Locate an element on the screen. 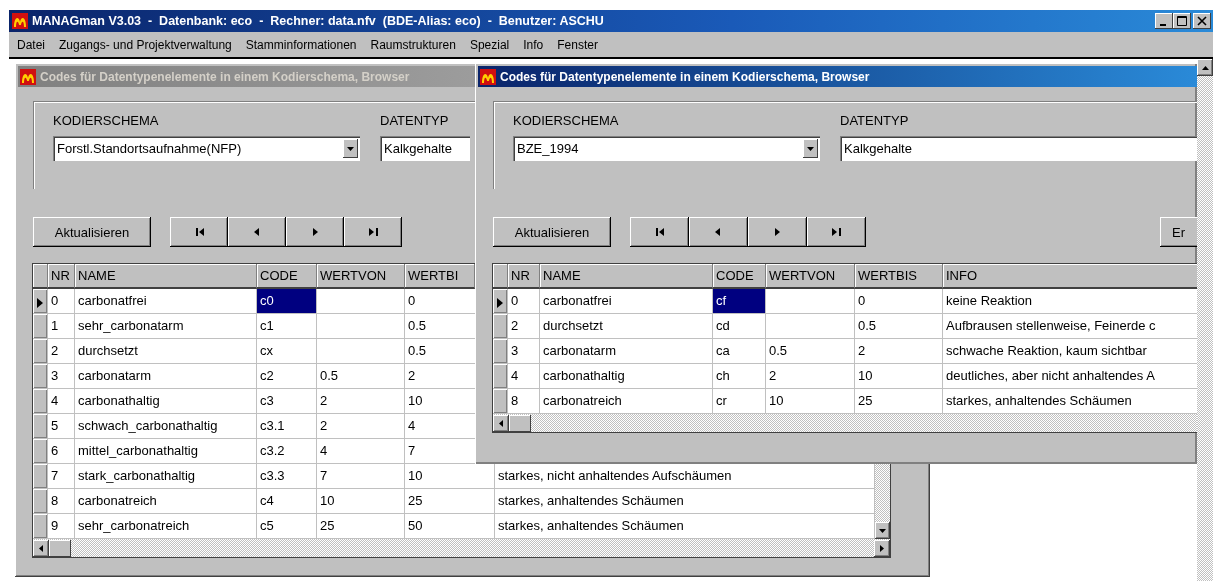 Image resolution: width=1213 pixels, height=581 pixels. scroll-up-button is located at coordinates (1205, 67).